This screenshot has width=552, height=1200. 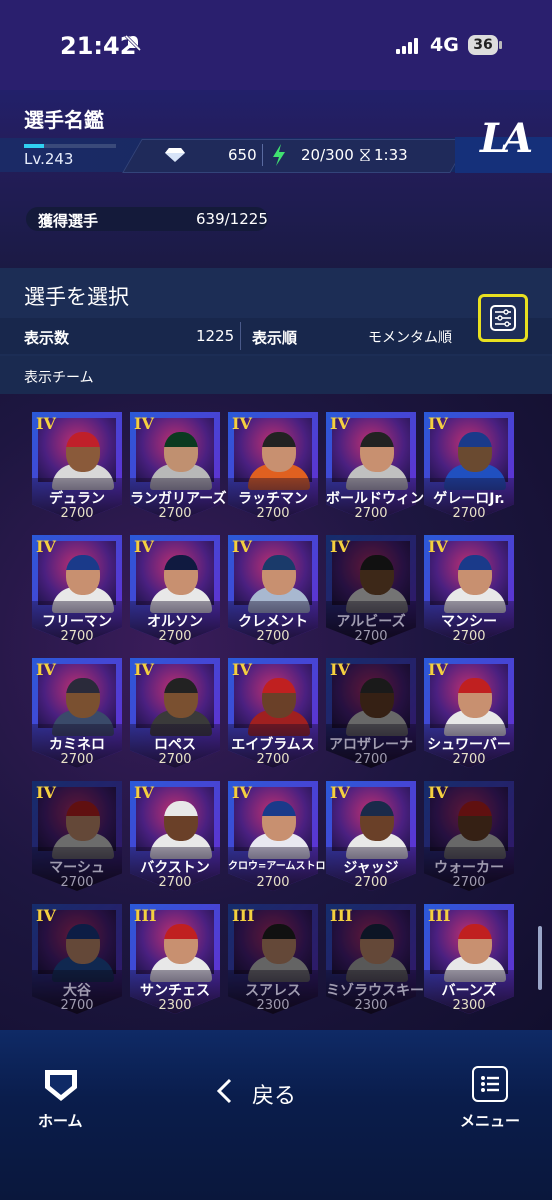 I want to click on network-type: 4G, so click(x=444, y=45).